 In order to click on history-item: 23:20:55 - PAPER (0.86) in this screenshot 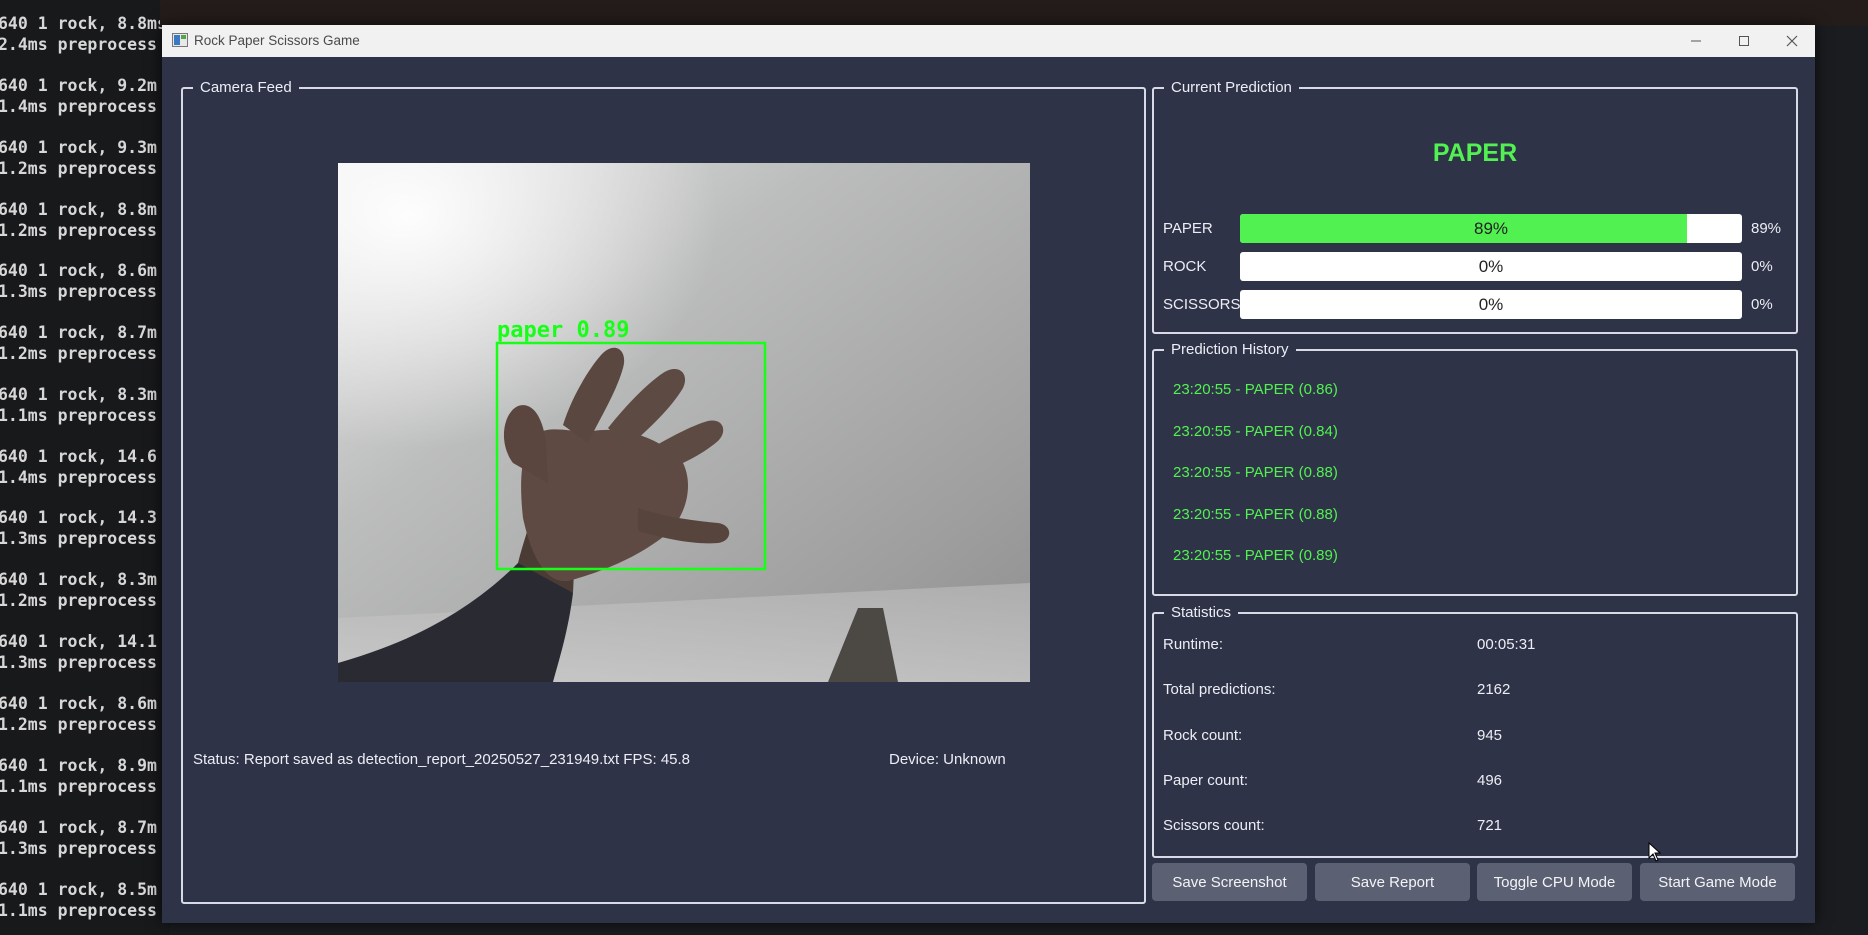, I will do `click(1255, 389)`.